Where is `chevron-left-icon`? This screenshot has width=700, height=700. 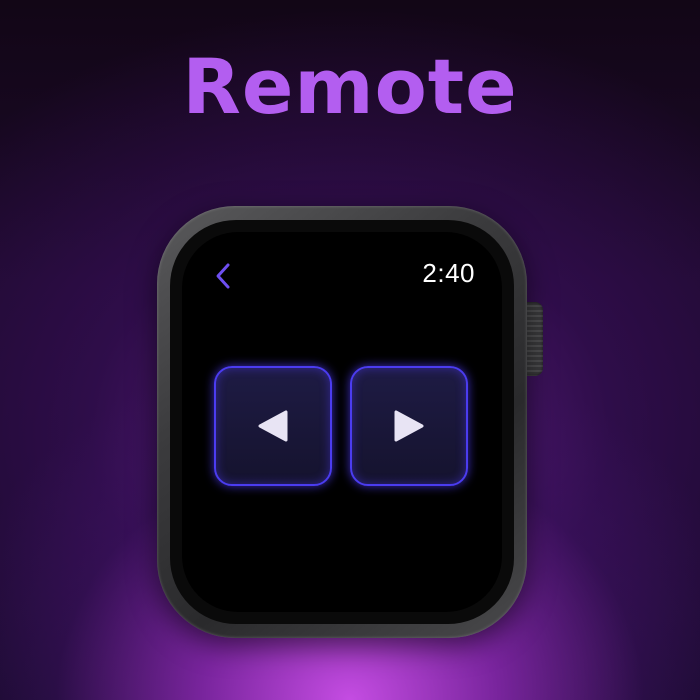
chevron-left-icon is located at coordinates (223, 276).